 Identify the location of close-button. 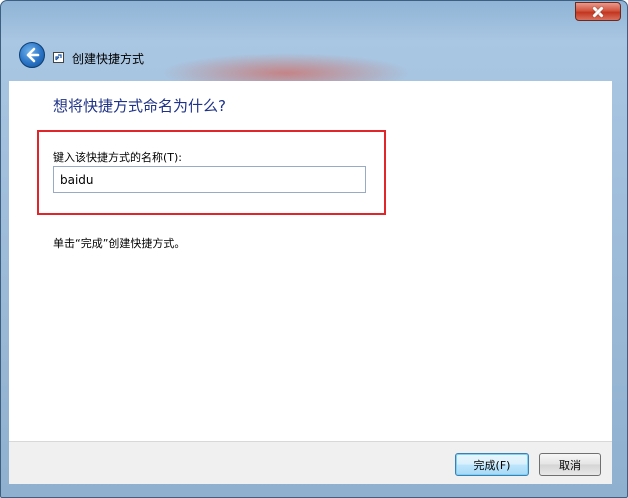
(598, 11).